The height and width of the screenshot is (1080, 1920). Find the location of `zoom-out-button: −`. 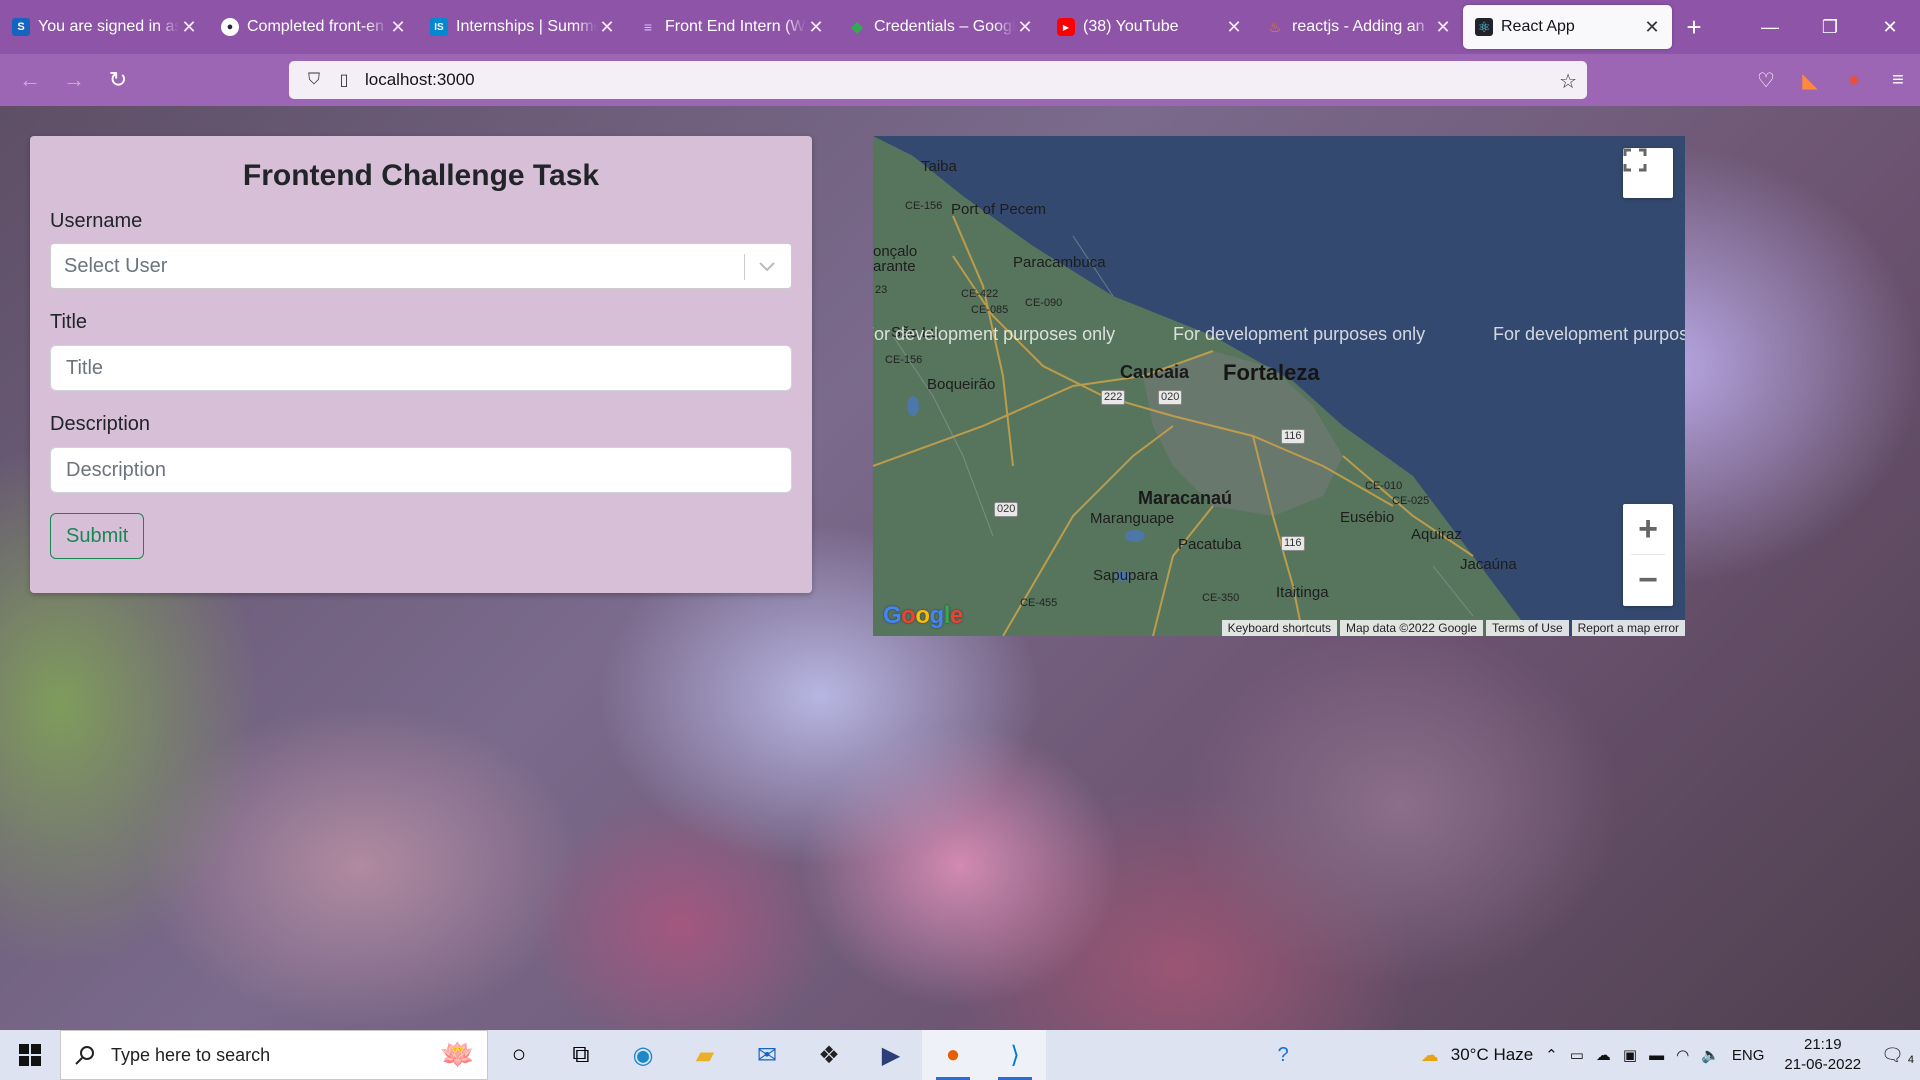

zoom-out-button: − is located at coordinates (1648, 580).